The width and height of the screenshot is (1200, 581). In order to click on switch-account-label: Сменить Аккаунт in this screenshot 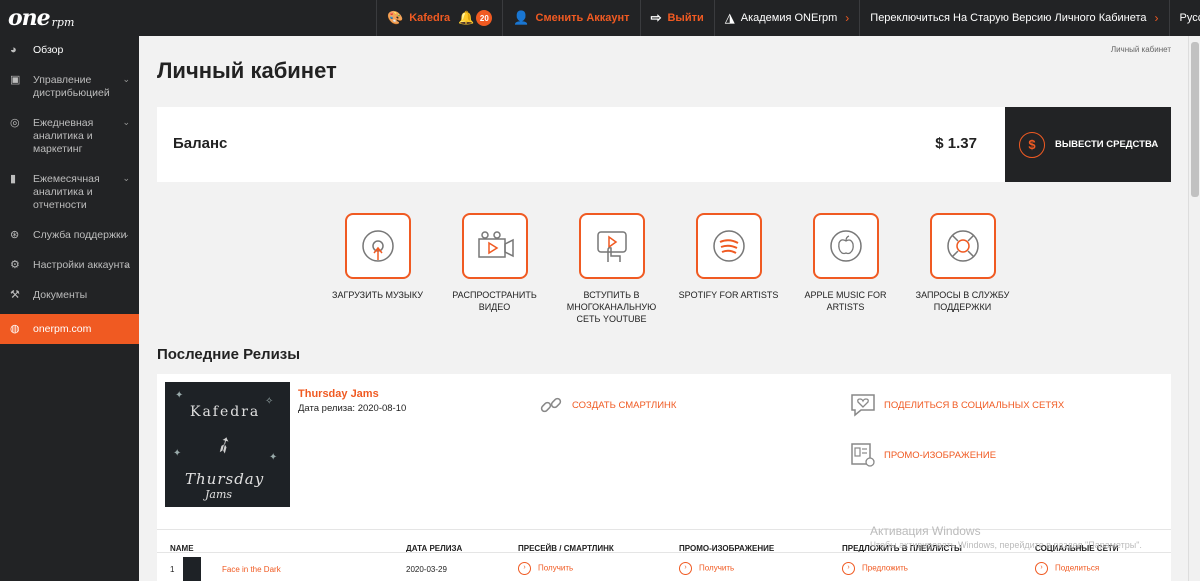, I will do `click(582, 18)`.